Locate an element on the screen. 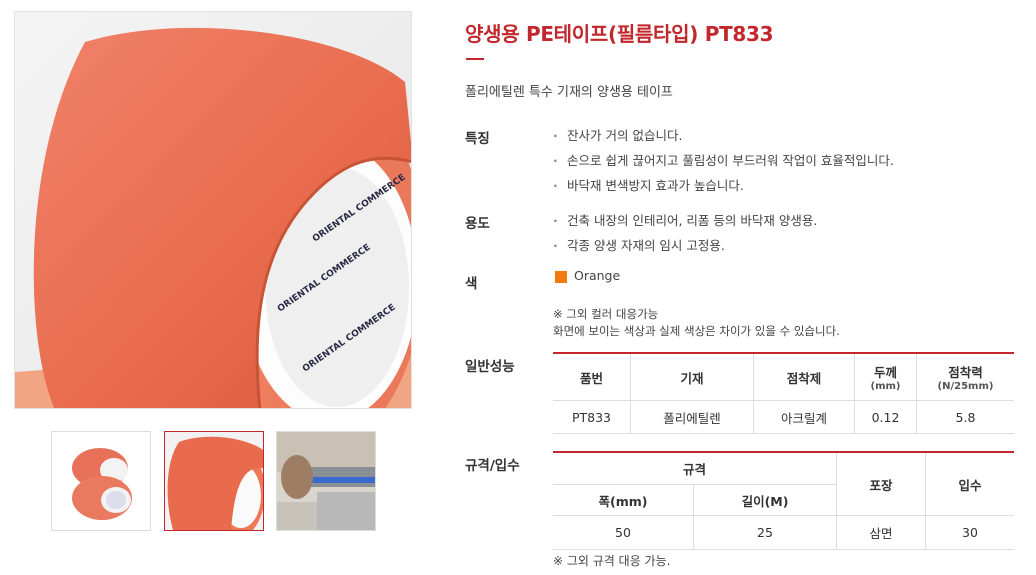 Image resolution: width=1036 pixels, height=575 pixels. table-cell: 25 is located at coordinates (765, 532).